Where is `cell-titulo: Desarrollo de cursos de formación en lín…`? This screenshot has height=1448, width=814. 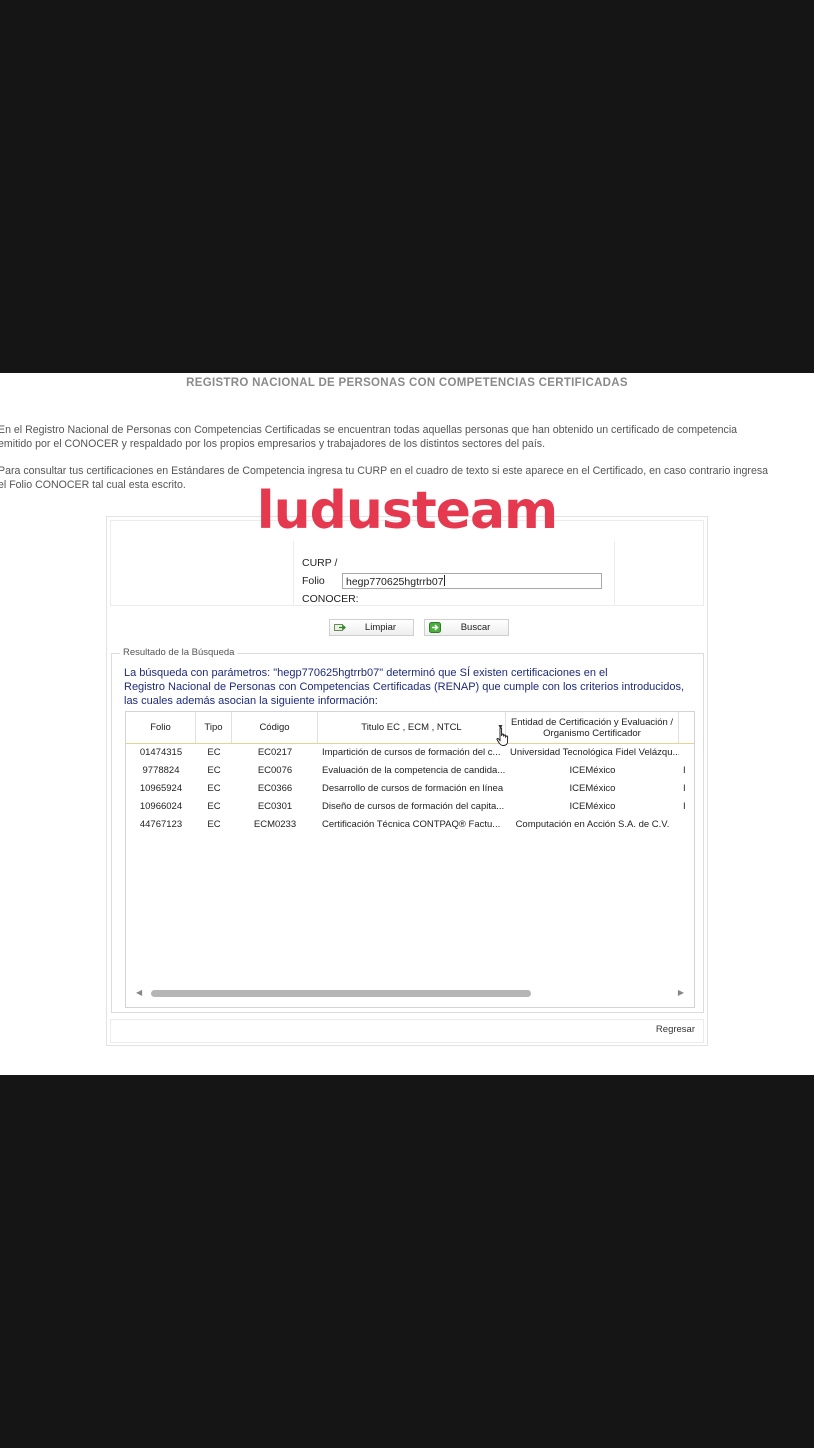 cell-titulo: Desarrollo de cursos de formación en lín… is located at coordinates (413, 788).